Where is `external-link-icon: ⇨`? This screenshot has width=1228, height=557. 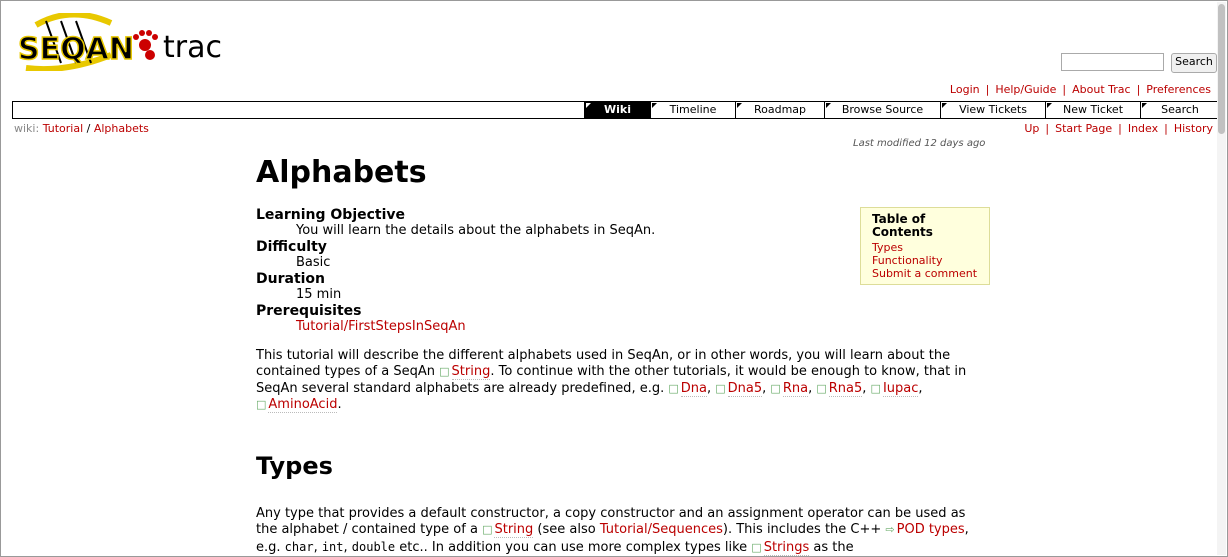 external-link-icon: ⇨ is located at coordinates (890, 530).